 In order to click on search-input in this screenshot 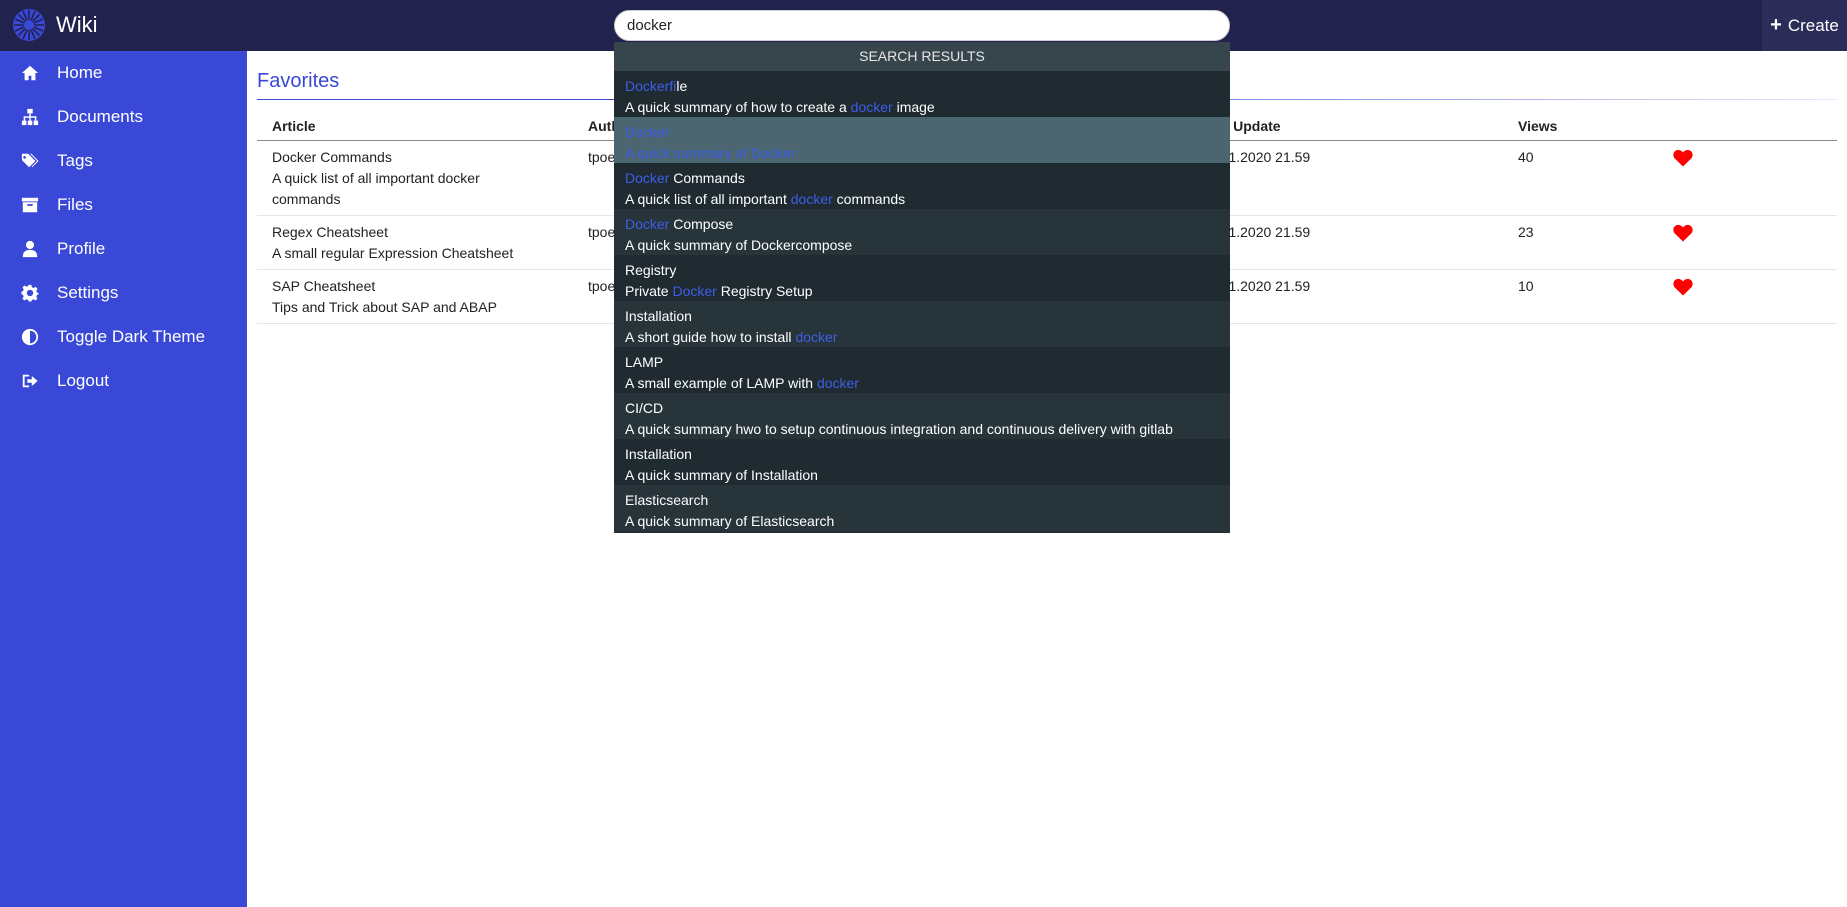, I will do `click(922, 25)`.